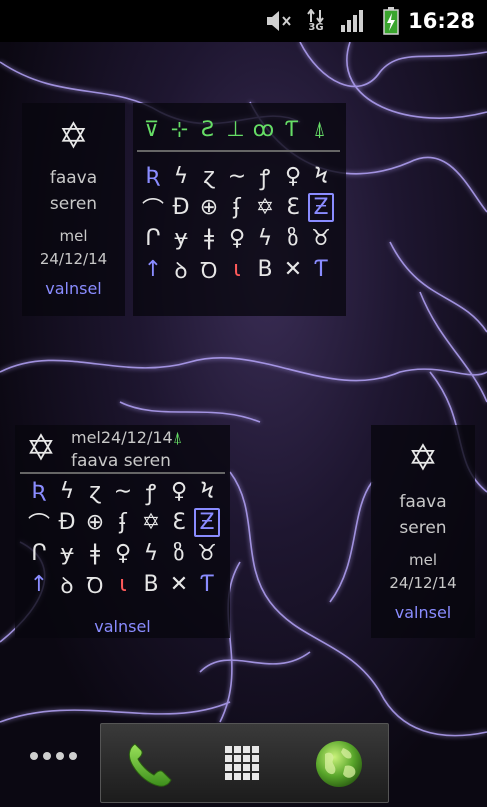 This screenshot has height=807, width=487. What do you see at coordinates (243, 21) in the screenshot?
I see `status-bar: 3G 16:28` at bounding box center [243, 21].